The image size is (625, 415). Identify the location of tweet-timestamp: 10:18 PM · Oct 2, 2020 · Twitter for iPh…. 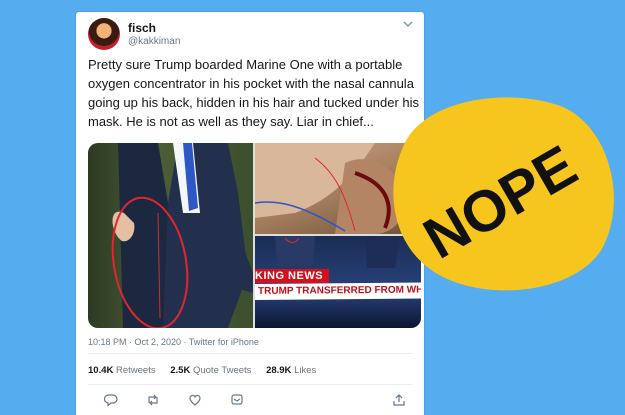
(173, 342).